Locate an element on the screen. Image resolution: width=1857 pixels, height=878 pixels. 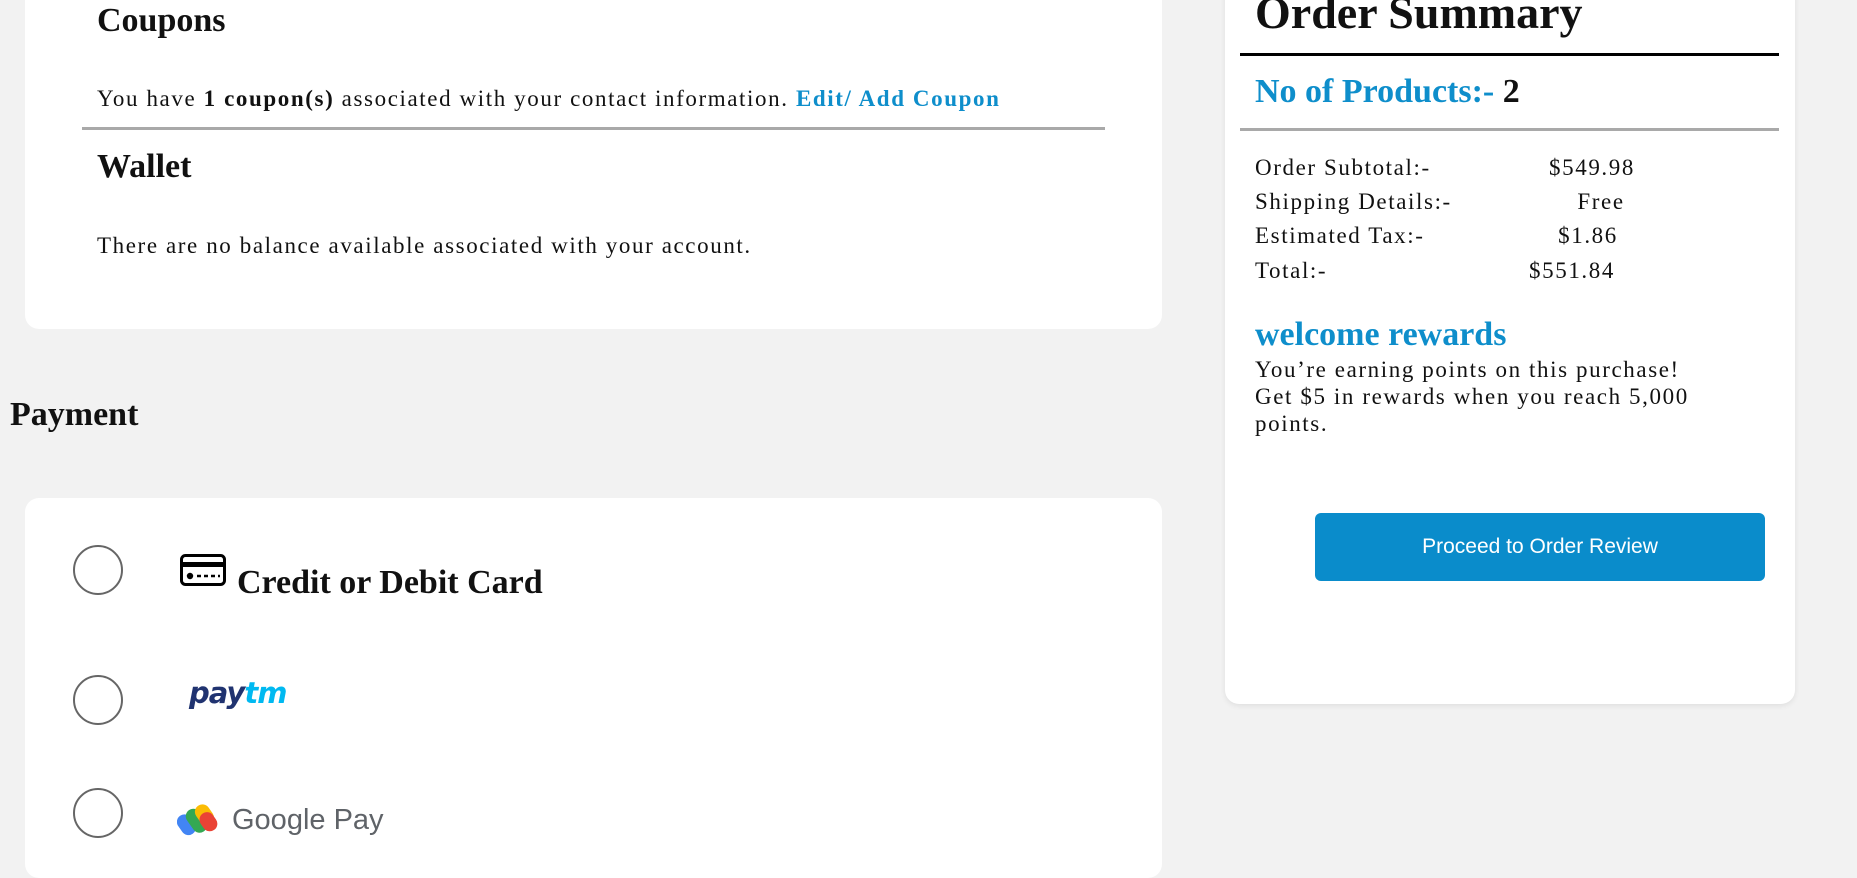
shipping-value: Free is located at coordinates (1601, 201).